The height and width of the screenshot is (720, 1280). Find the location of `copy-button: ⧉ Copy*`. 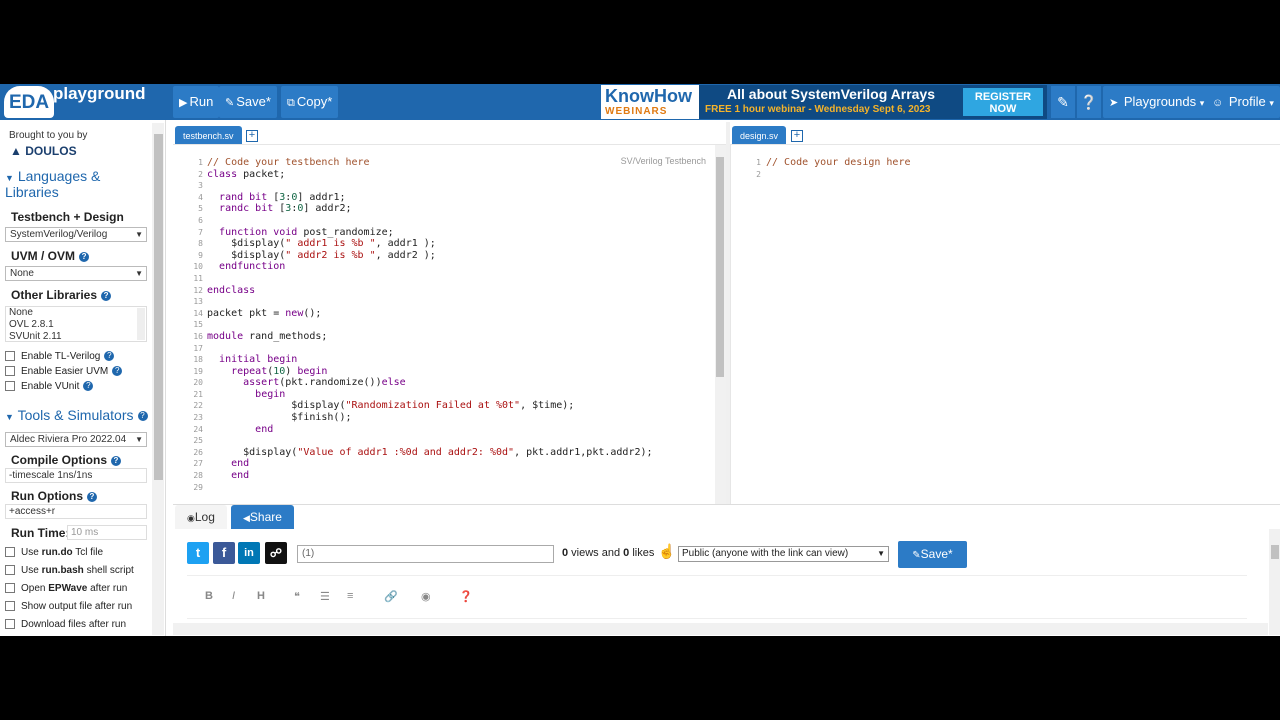

copy-button: ⧉ Copy* is located at coordinates (310, 102).